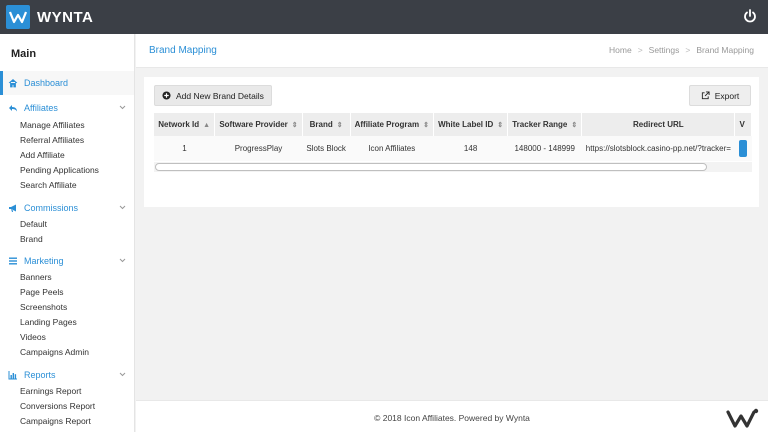 The width and height of the screenshot is (768, 432). What do you see at coordinates (540, 124) in the screenshot?
I see `column-label: Tracker Range` at bounding box center [540, 124].